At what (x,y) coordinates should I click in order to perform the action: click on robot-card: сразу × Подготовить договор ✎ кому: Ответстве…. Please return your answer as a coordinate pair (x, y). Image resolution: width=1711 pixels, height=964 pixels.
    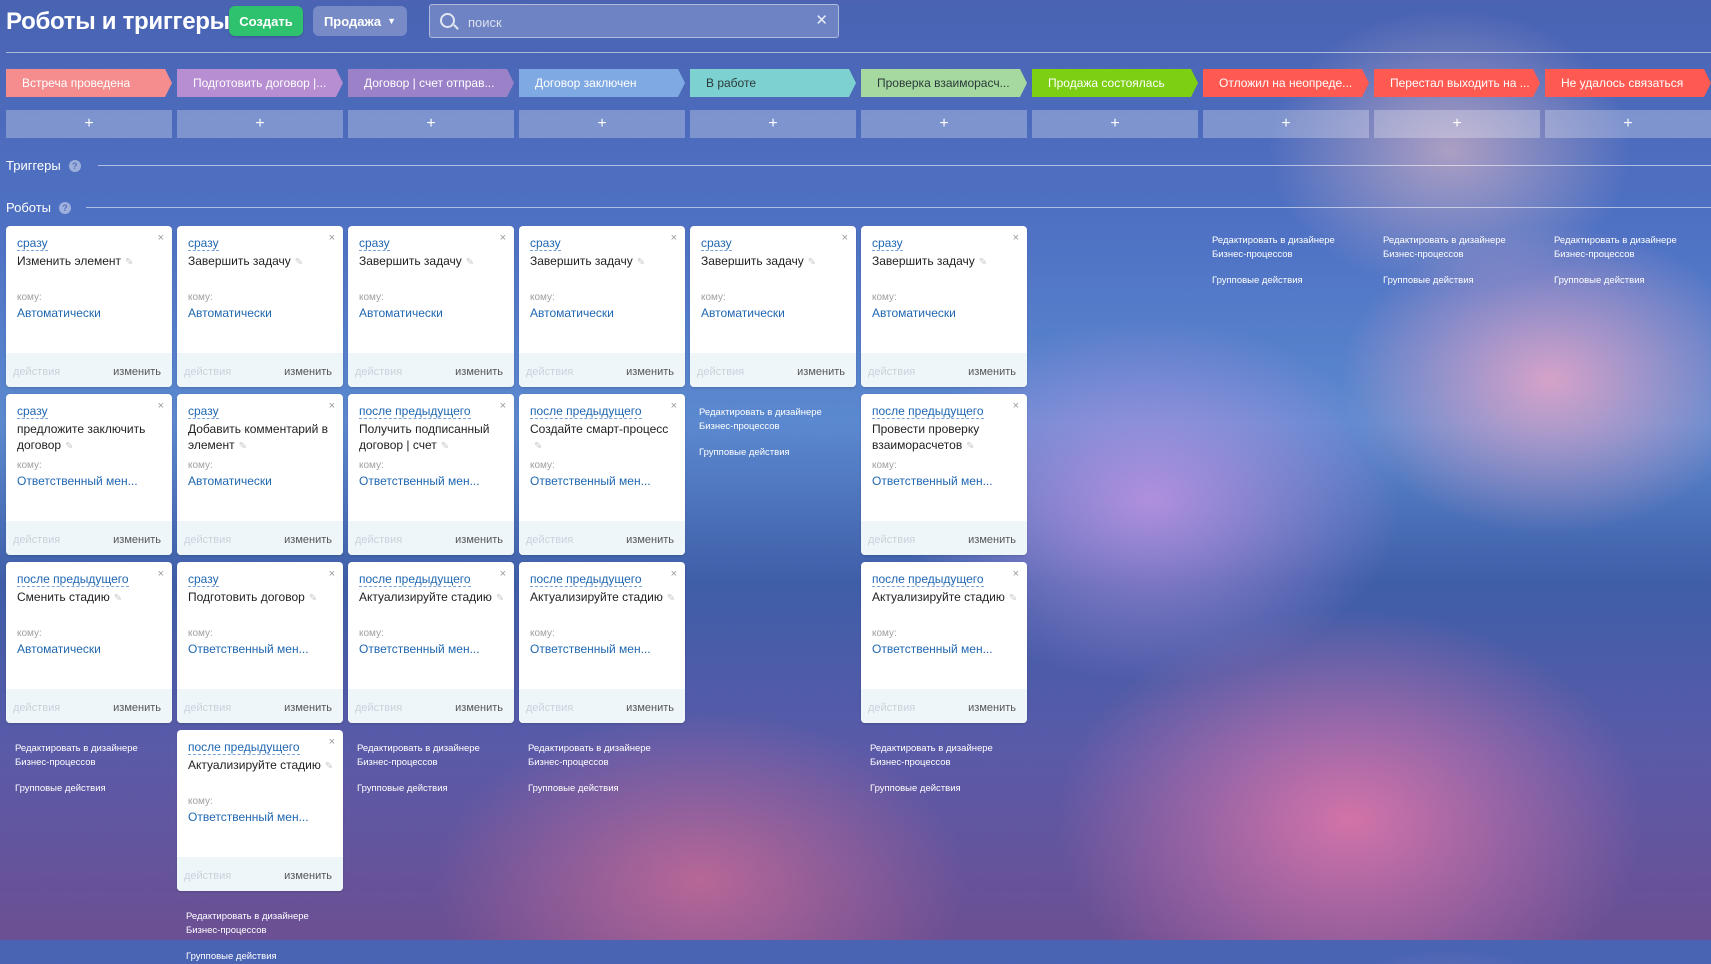
    Looking at the image, I should click on (260, 642).